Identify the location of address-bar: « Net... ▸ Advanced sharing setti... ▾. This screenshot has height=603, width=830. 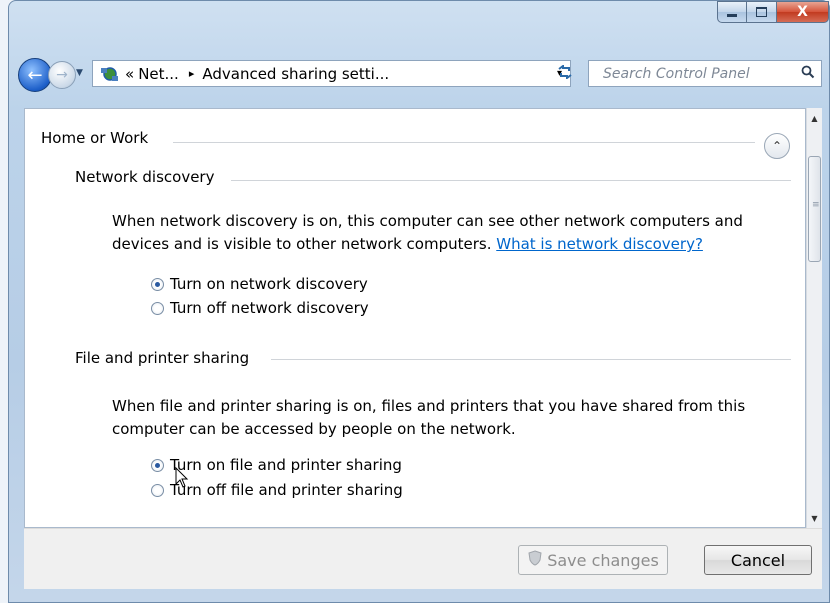
(331, 73).